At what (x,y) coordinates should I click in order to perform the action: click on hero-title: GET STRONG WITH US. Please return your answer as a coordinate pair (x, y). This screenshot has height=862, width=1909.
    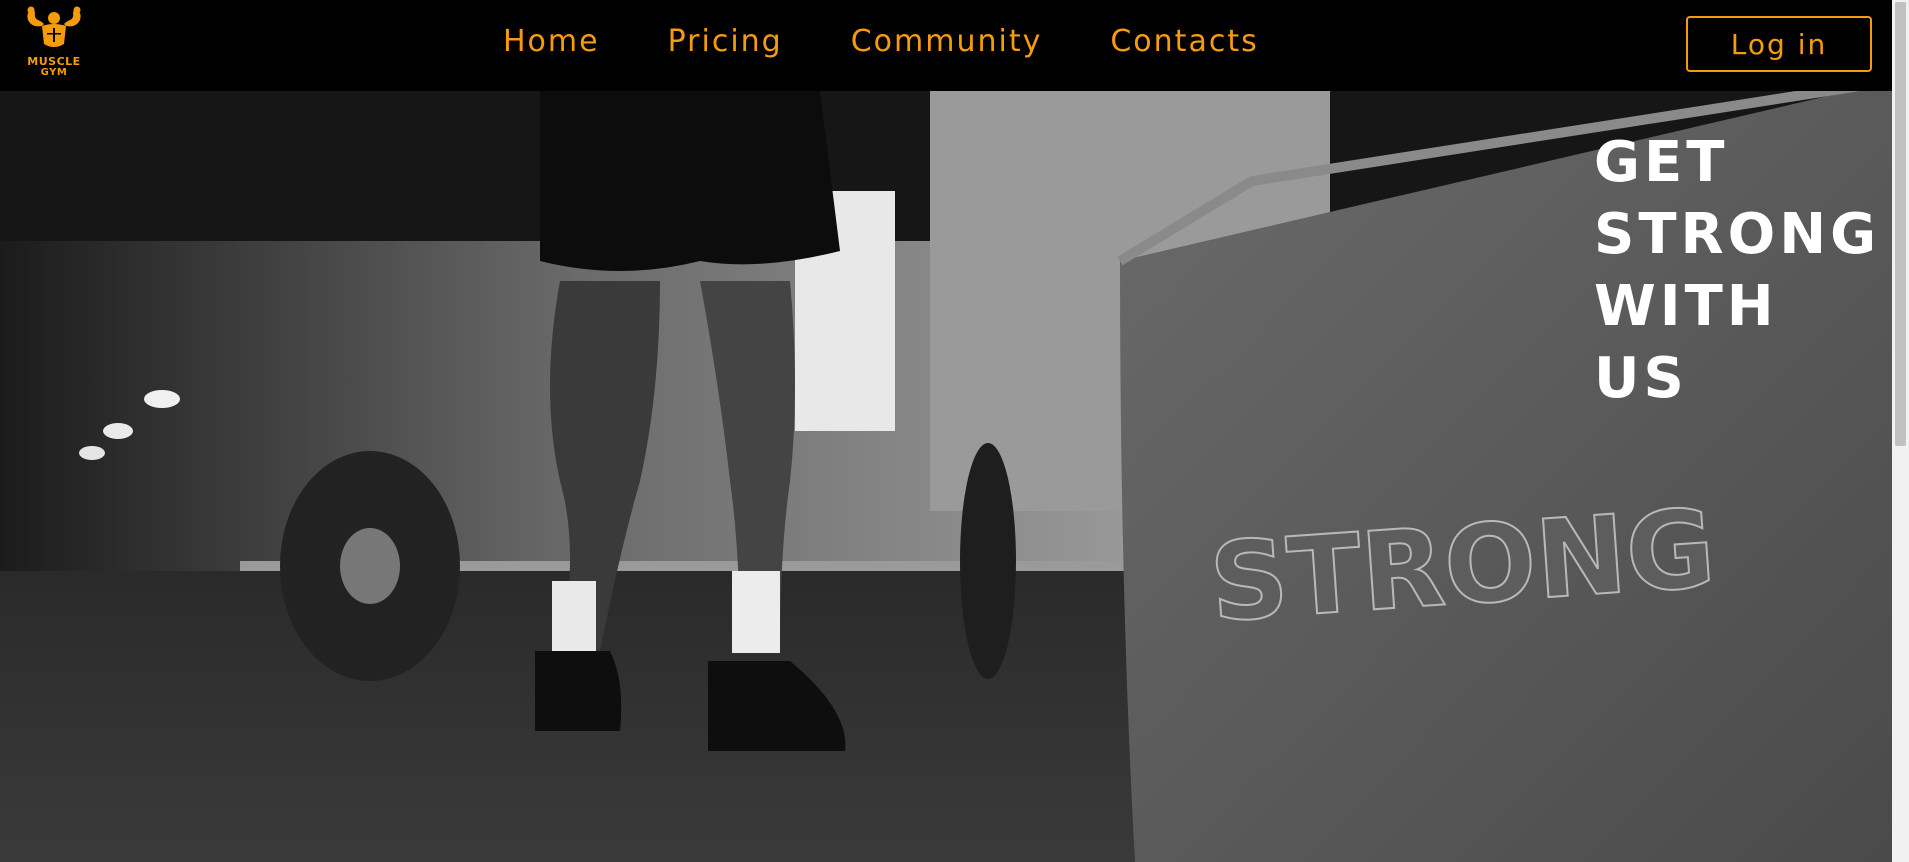
    Looking at the image, I should click on (1737, 270).